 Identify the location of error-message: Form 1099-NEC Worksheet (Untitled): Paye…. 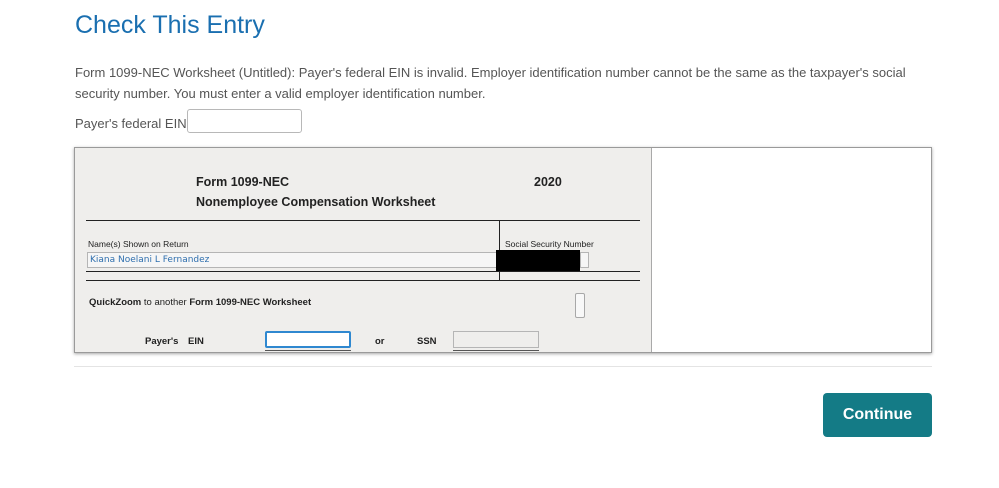
(490, 83).